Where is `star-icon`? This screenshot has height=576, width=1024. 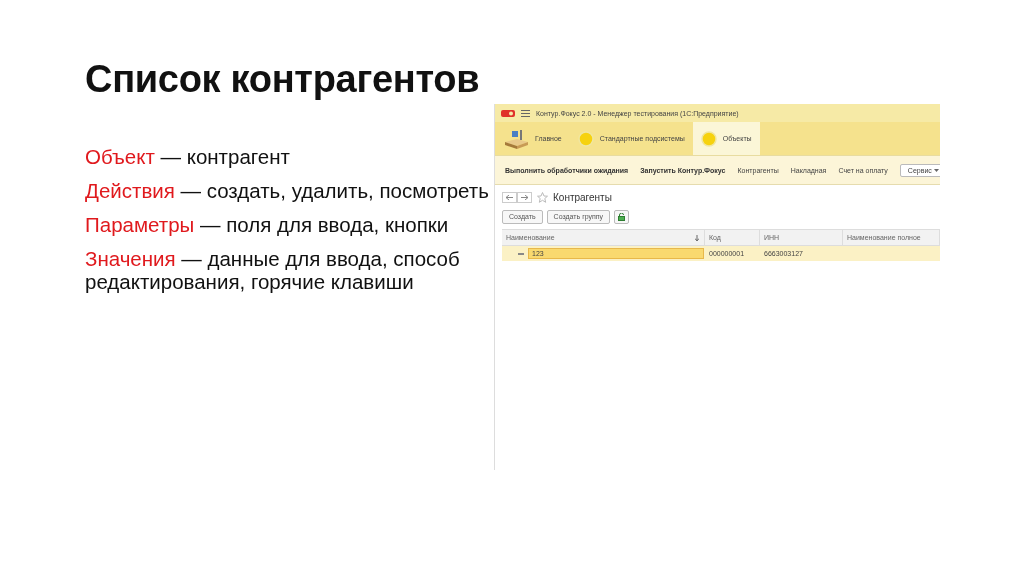 star-icon is located at coordinates (542, 197).